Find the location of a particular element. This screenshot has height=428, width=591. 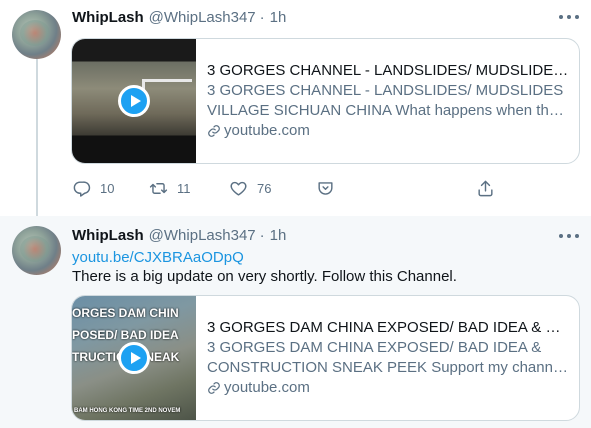

like-button: 76 is located at coordinates (250, 188).